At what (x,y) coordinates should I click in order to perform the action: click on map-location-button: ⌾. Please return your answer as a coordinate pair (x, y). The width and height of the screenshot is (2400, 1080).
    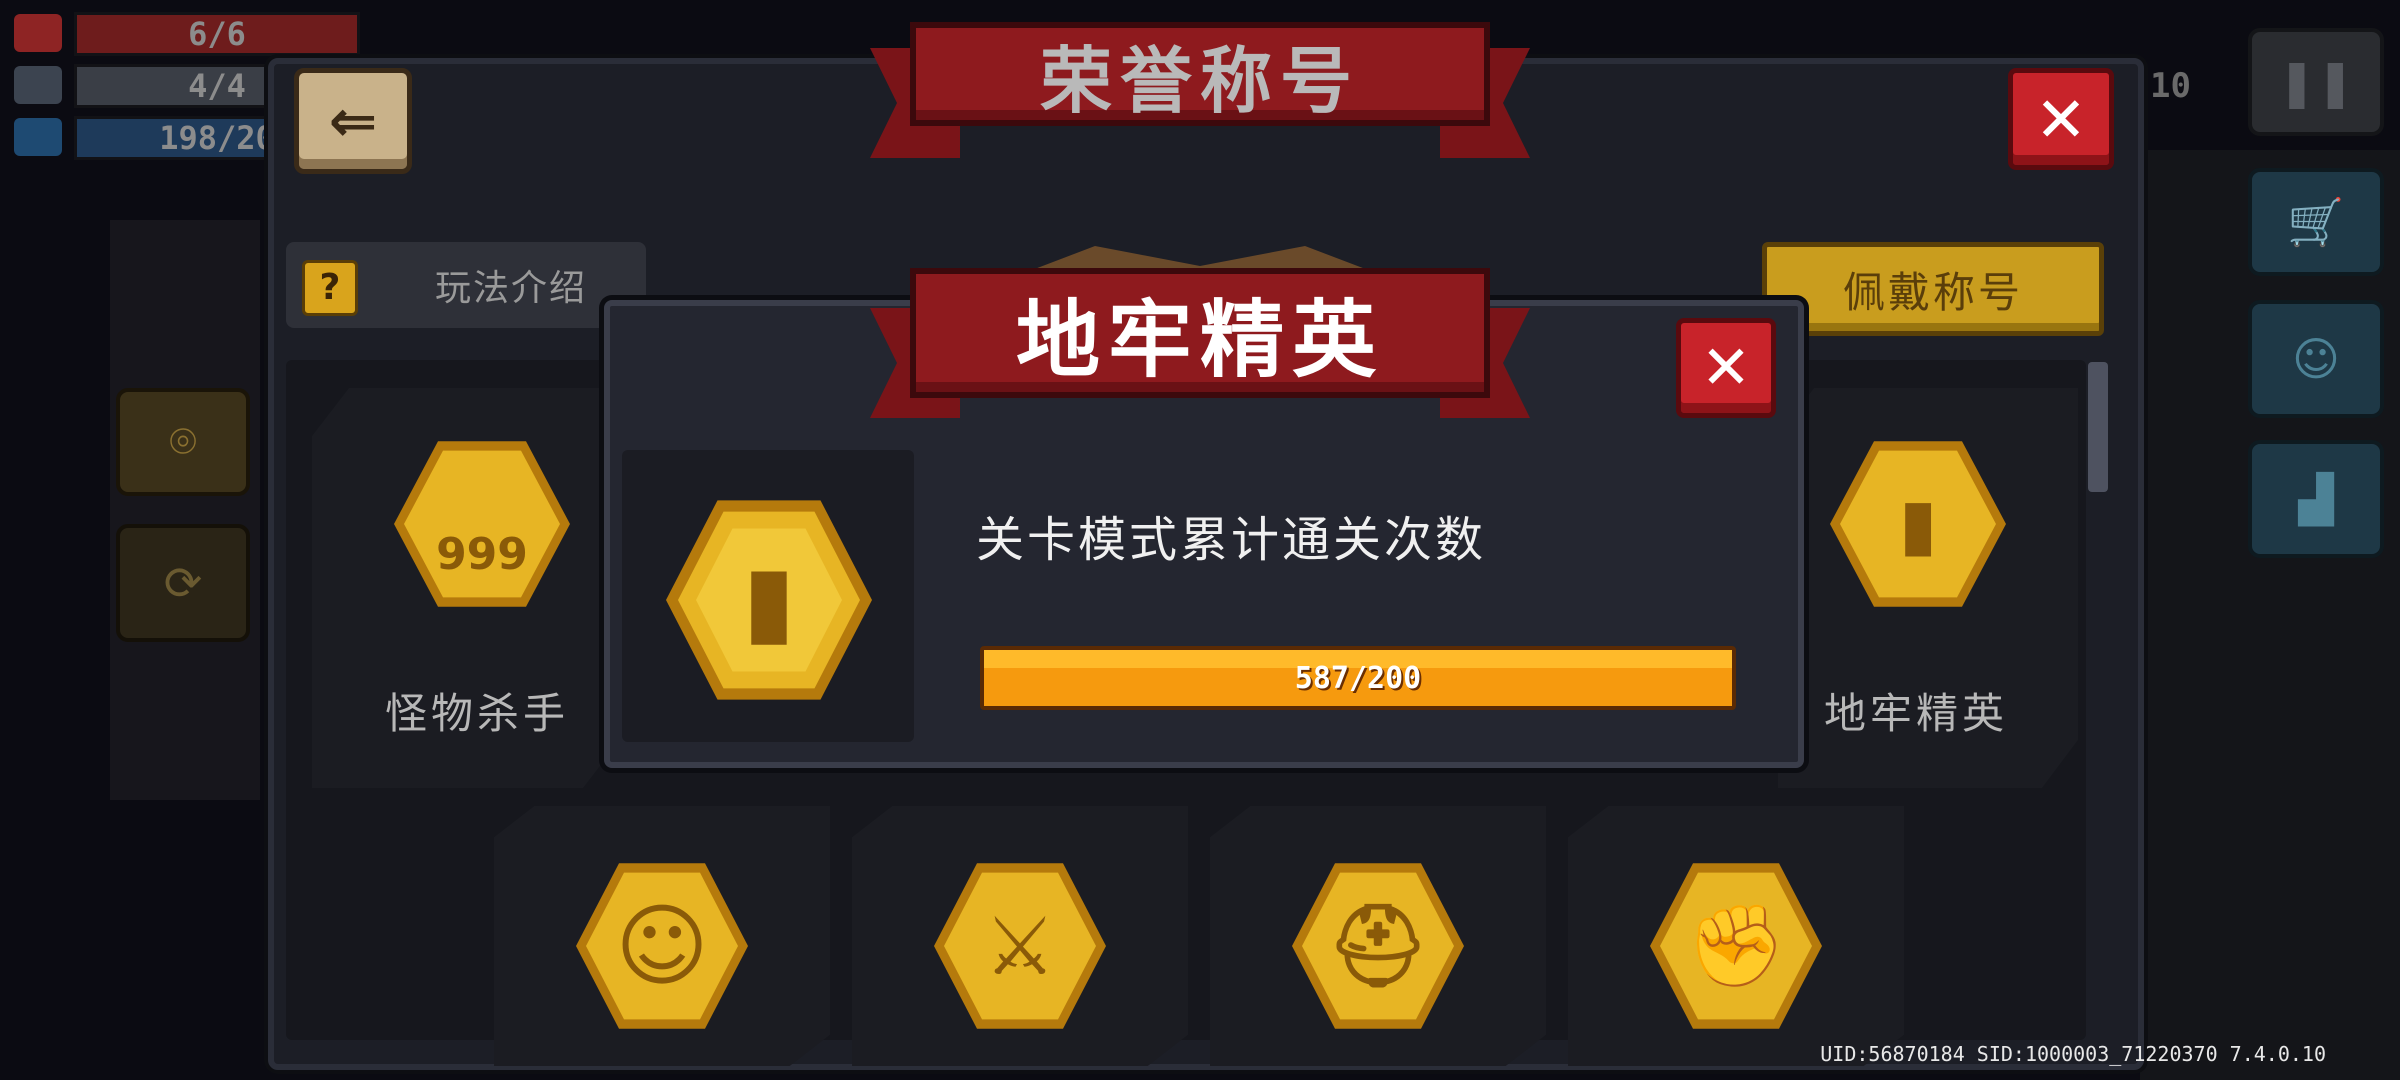
    Looking at the image, I should click on (183, 442).